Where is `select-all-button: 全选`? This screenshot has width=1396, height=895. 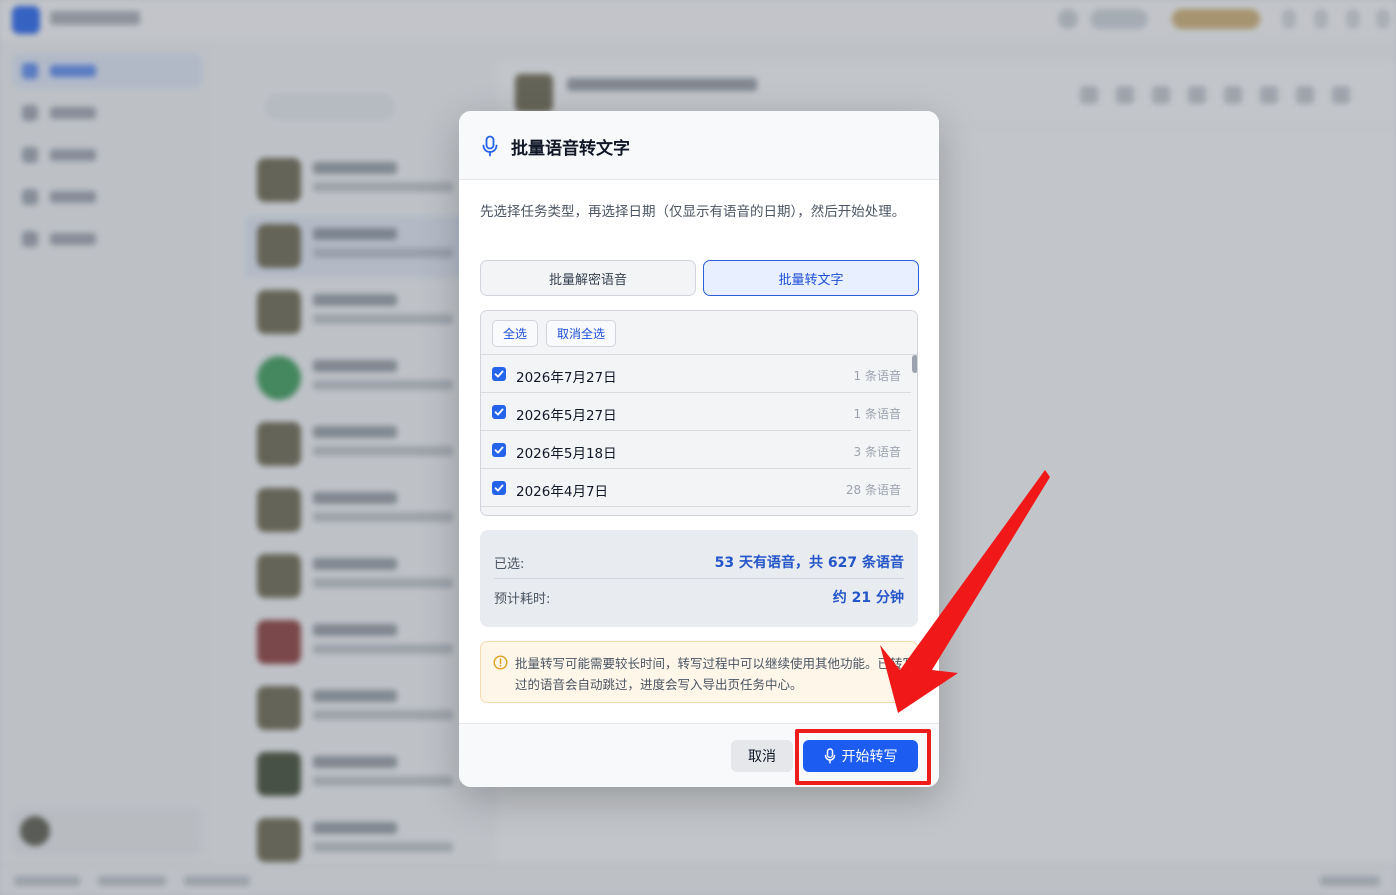
select-all-button: 全选 is located at coordinates (515, 333).